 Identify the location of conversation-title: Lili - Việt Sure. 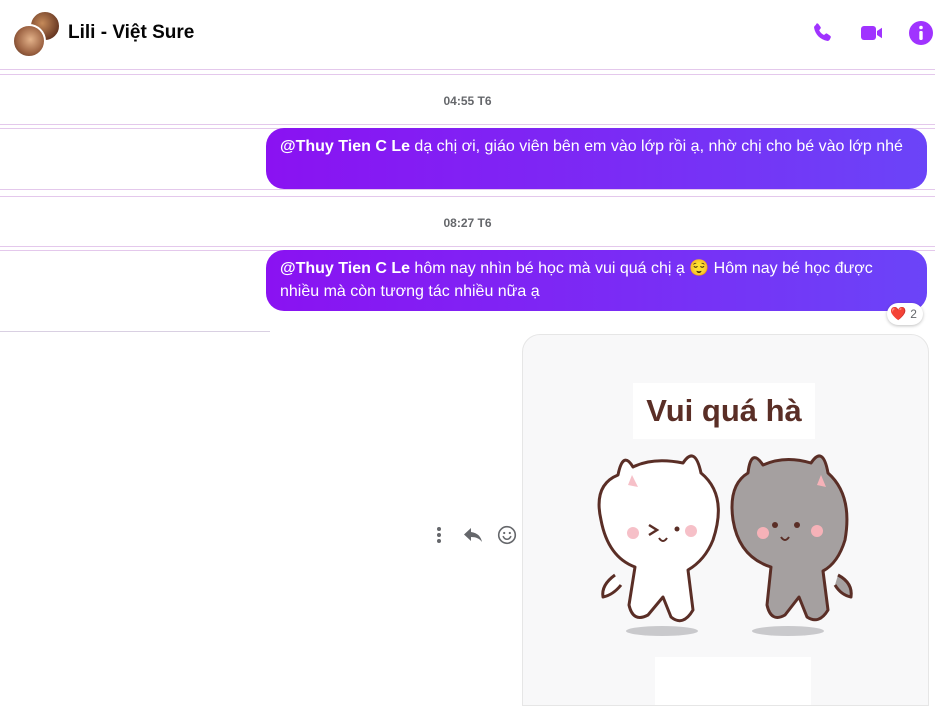
(131, 33).